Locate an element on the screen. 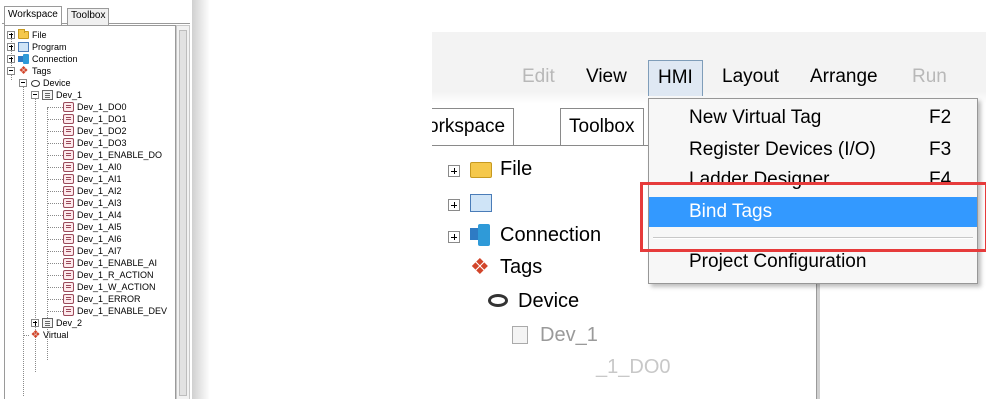  tree-label: Dev_2 is located at coordinates (69, 323).